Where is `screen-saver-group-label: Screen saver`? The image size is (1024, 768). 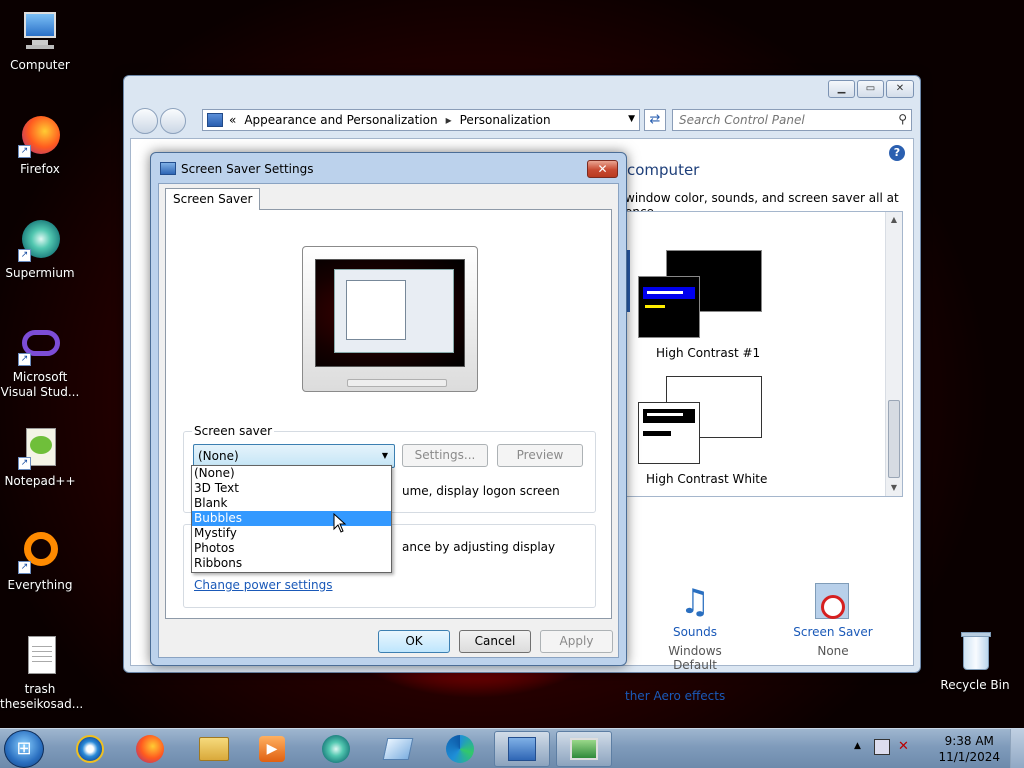
screen-saver-group-label: Screen saver is located at coordinates (233, 431).